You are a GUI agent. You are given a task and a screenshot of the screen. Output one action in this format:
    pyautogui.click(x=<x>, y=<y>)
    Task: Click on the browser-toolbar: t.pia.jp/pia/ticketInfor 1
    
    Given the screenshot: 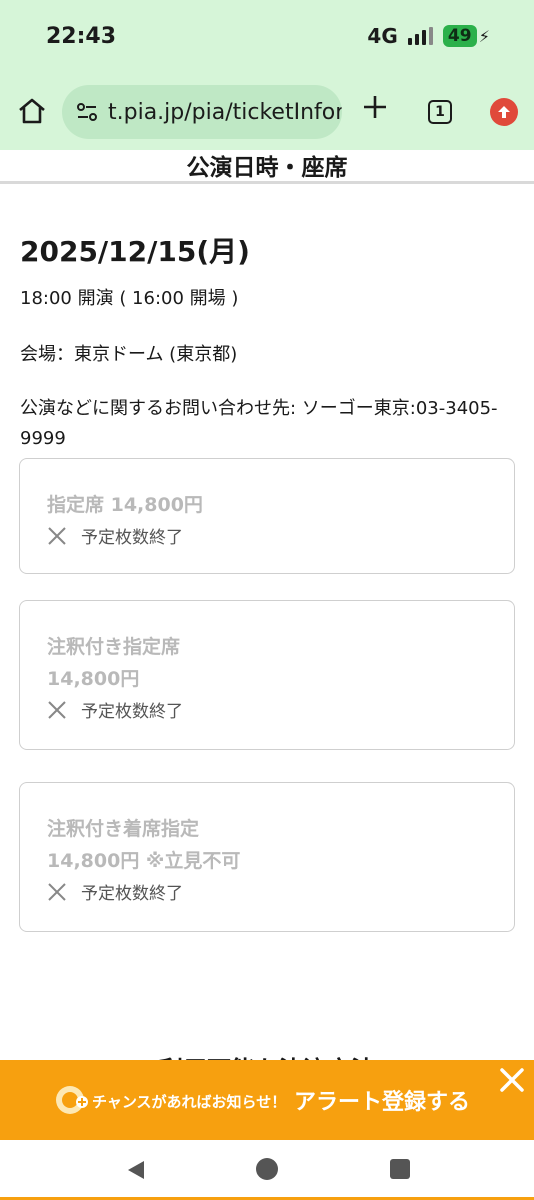 What is the action you would take?
    pyautogui.click(x=267, y=114)
    